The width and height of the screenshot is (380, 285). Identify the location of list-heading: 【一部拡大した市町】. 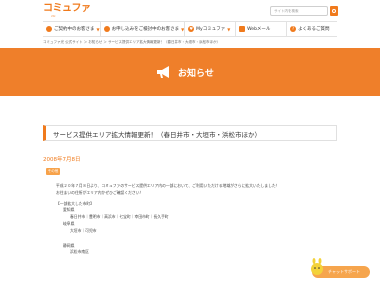
(75, 203).